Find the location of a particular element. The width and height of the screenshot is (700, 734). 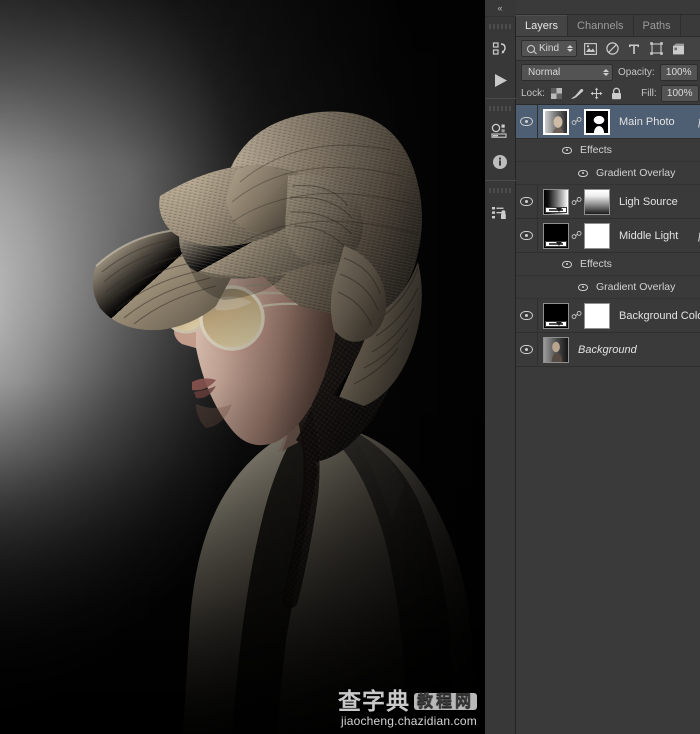

watermark: 查字典 教程网 jiaocheng.chazidian.com is located at coordinates (407, 709).